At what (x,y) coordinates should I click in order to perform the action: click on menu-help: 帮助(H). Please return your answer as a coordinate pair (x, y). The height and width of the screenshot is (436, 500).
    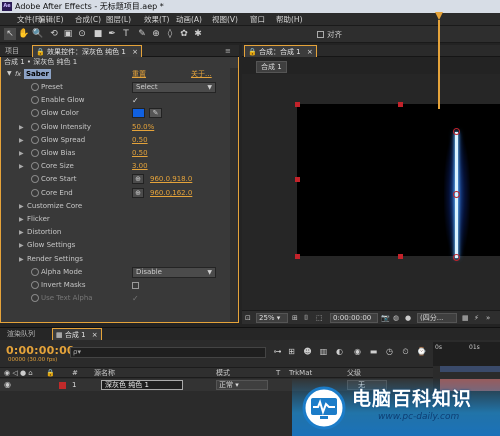
    Looking at the image, I should click on (289, 19).